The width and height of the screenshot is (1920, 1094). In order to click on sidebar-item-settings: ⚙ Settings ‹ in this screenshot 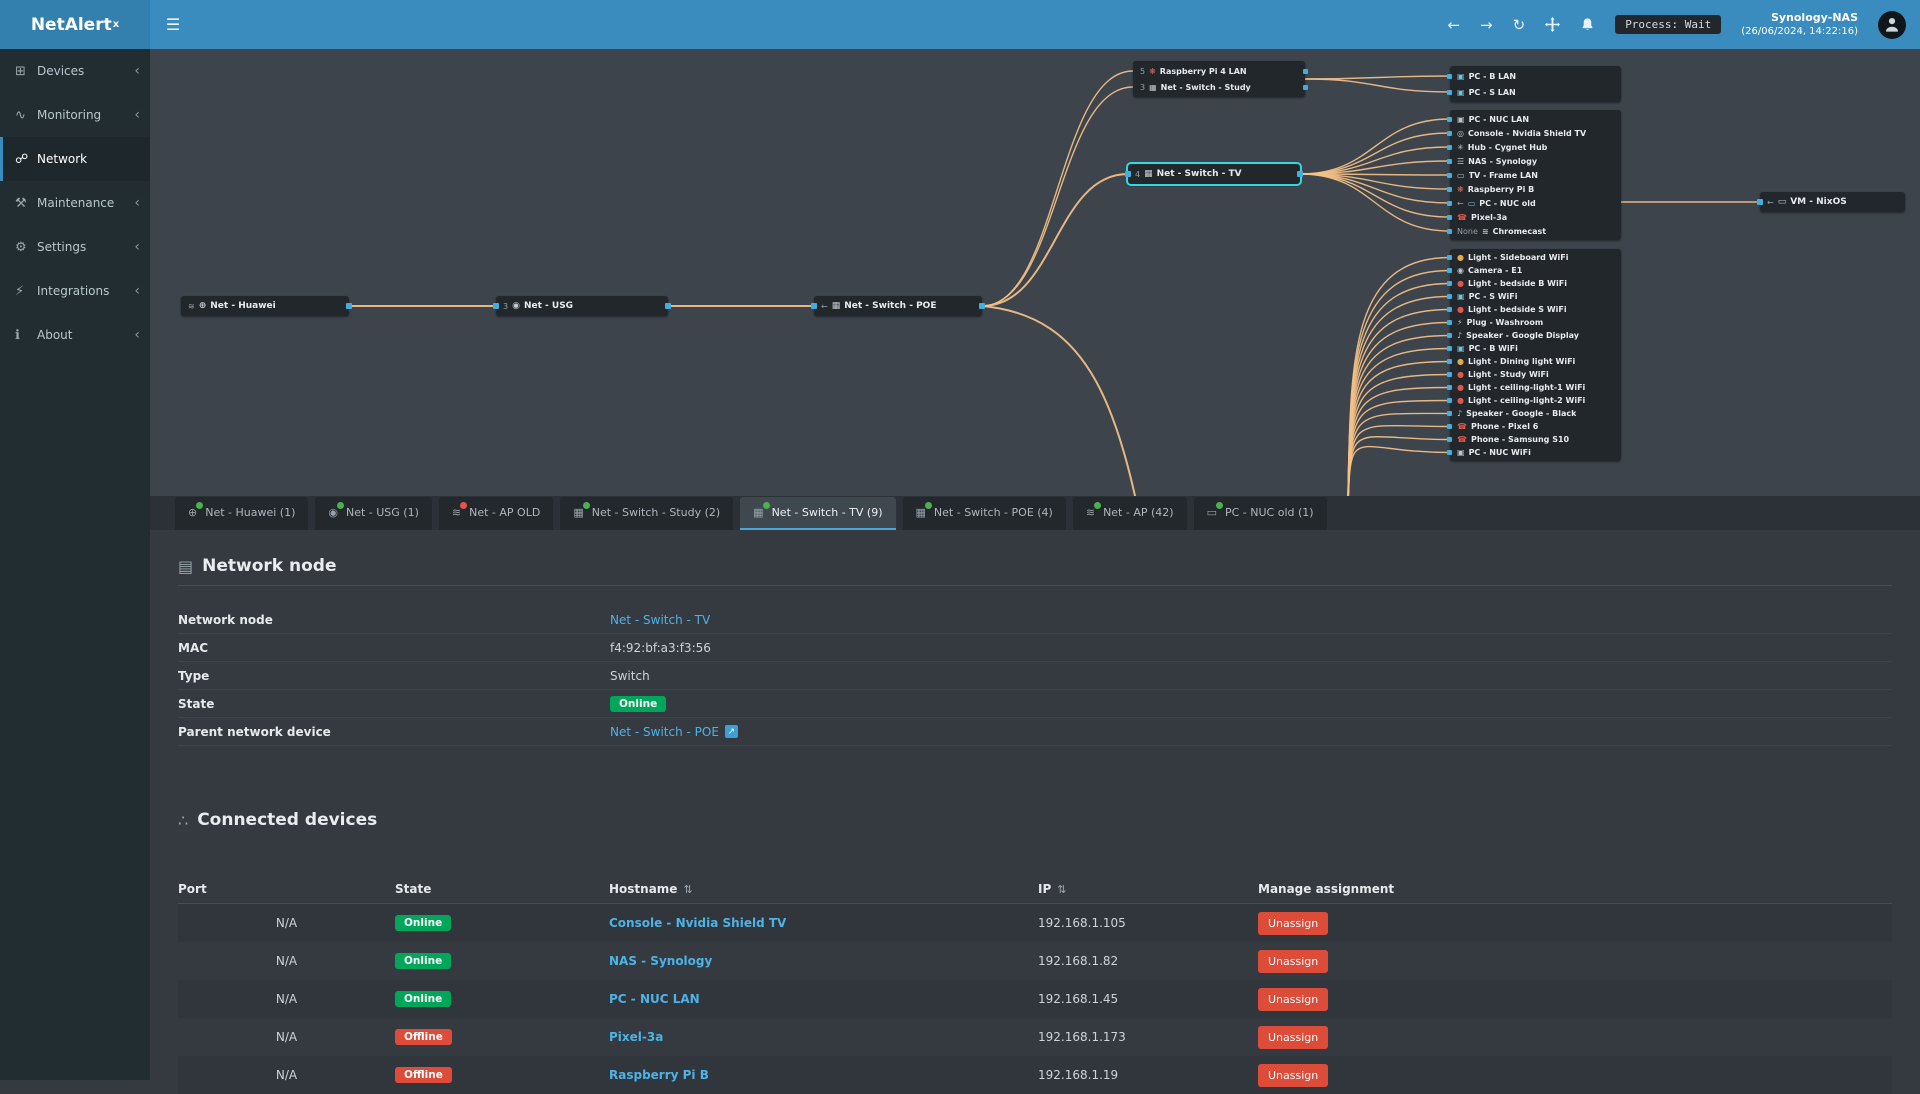, I will do `click(75, 247)`.